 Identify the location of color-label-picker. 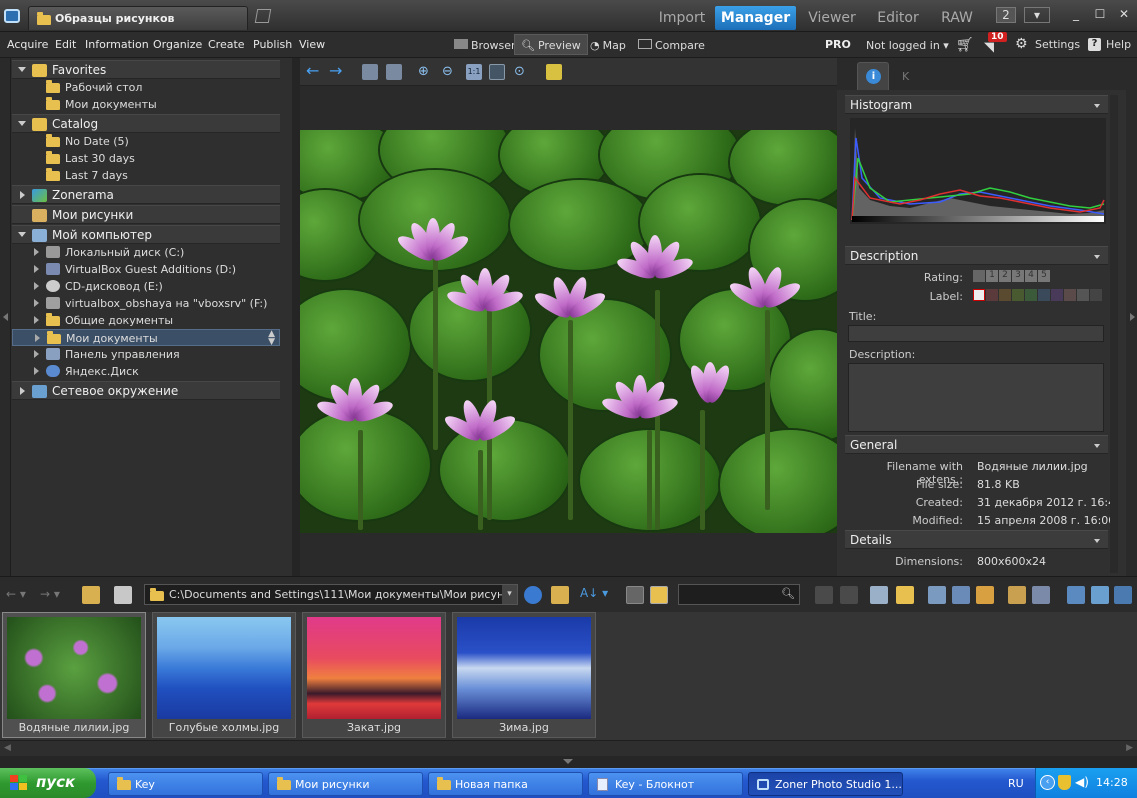
(1037, 295).